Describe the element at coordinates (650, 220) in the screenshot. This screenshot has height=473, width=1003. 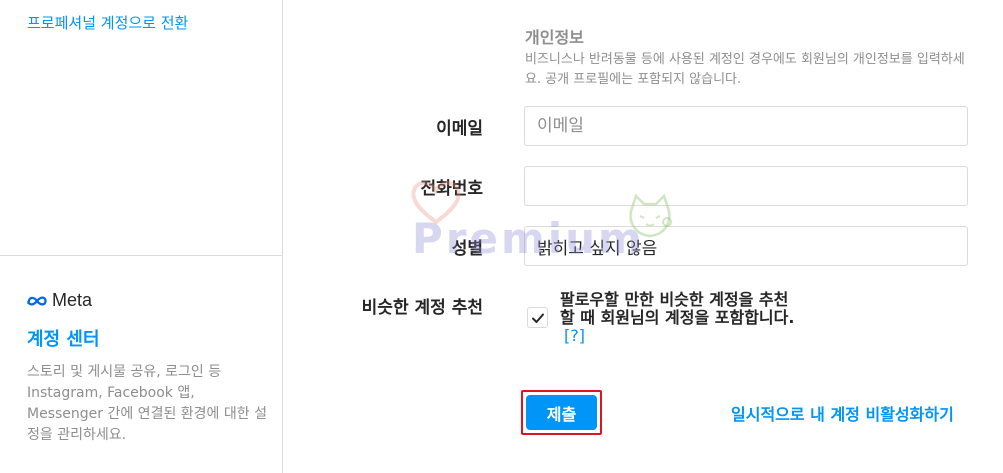
I see `watermark-cat-icon` at that location.